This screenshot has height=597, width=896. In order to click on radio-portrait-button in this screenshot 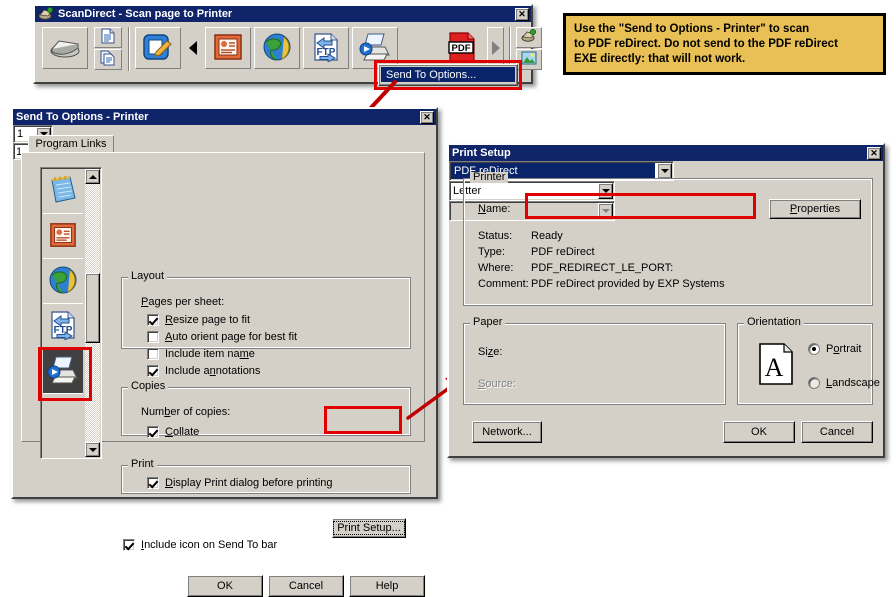, I will do `click(814, 349)`.